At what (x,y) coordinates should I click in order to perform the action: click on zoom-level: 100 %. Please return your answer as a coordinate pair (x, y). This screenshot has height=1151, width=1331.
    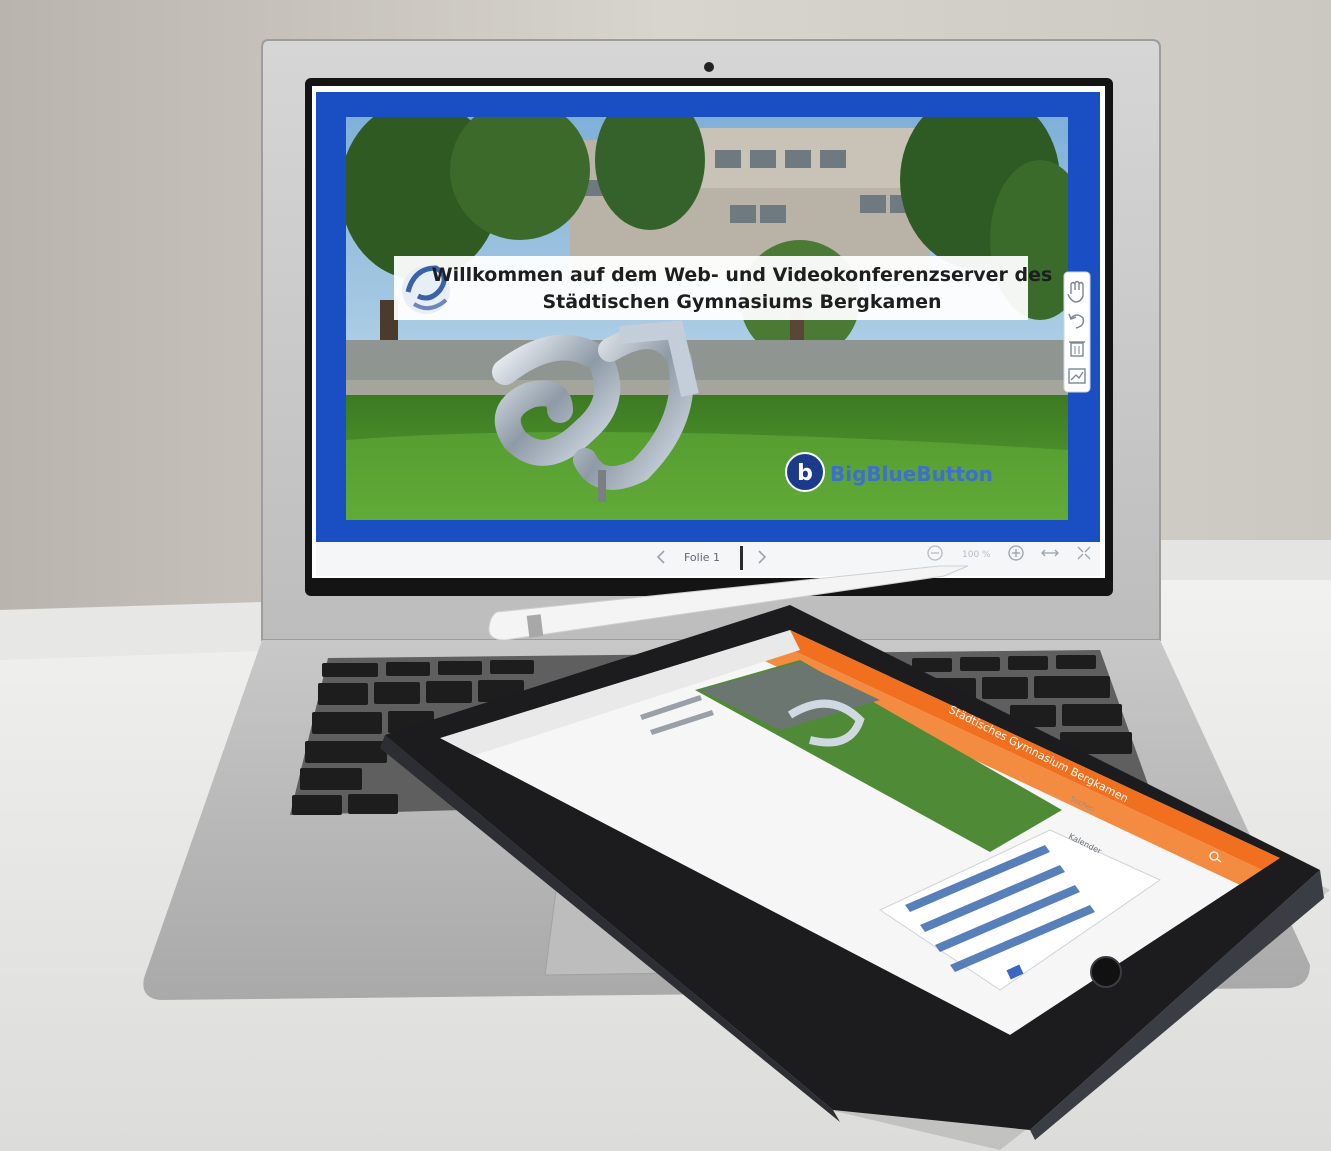
    Looking at the image, I should click on (976, 555).